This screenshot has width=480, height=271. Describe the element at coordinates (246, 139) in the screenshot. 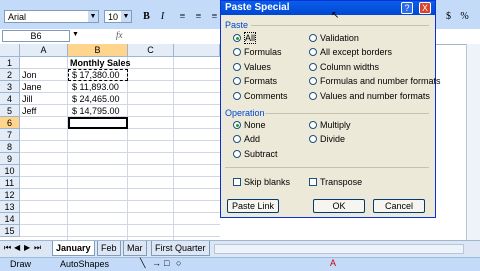

I see `radio-add: Add` at that location.